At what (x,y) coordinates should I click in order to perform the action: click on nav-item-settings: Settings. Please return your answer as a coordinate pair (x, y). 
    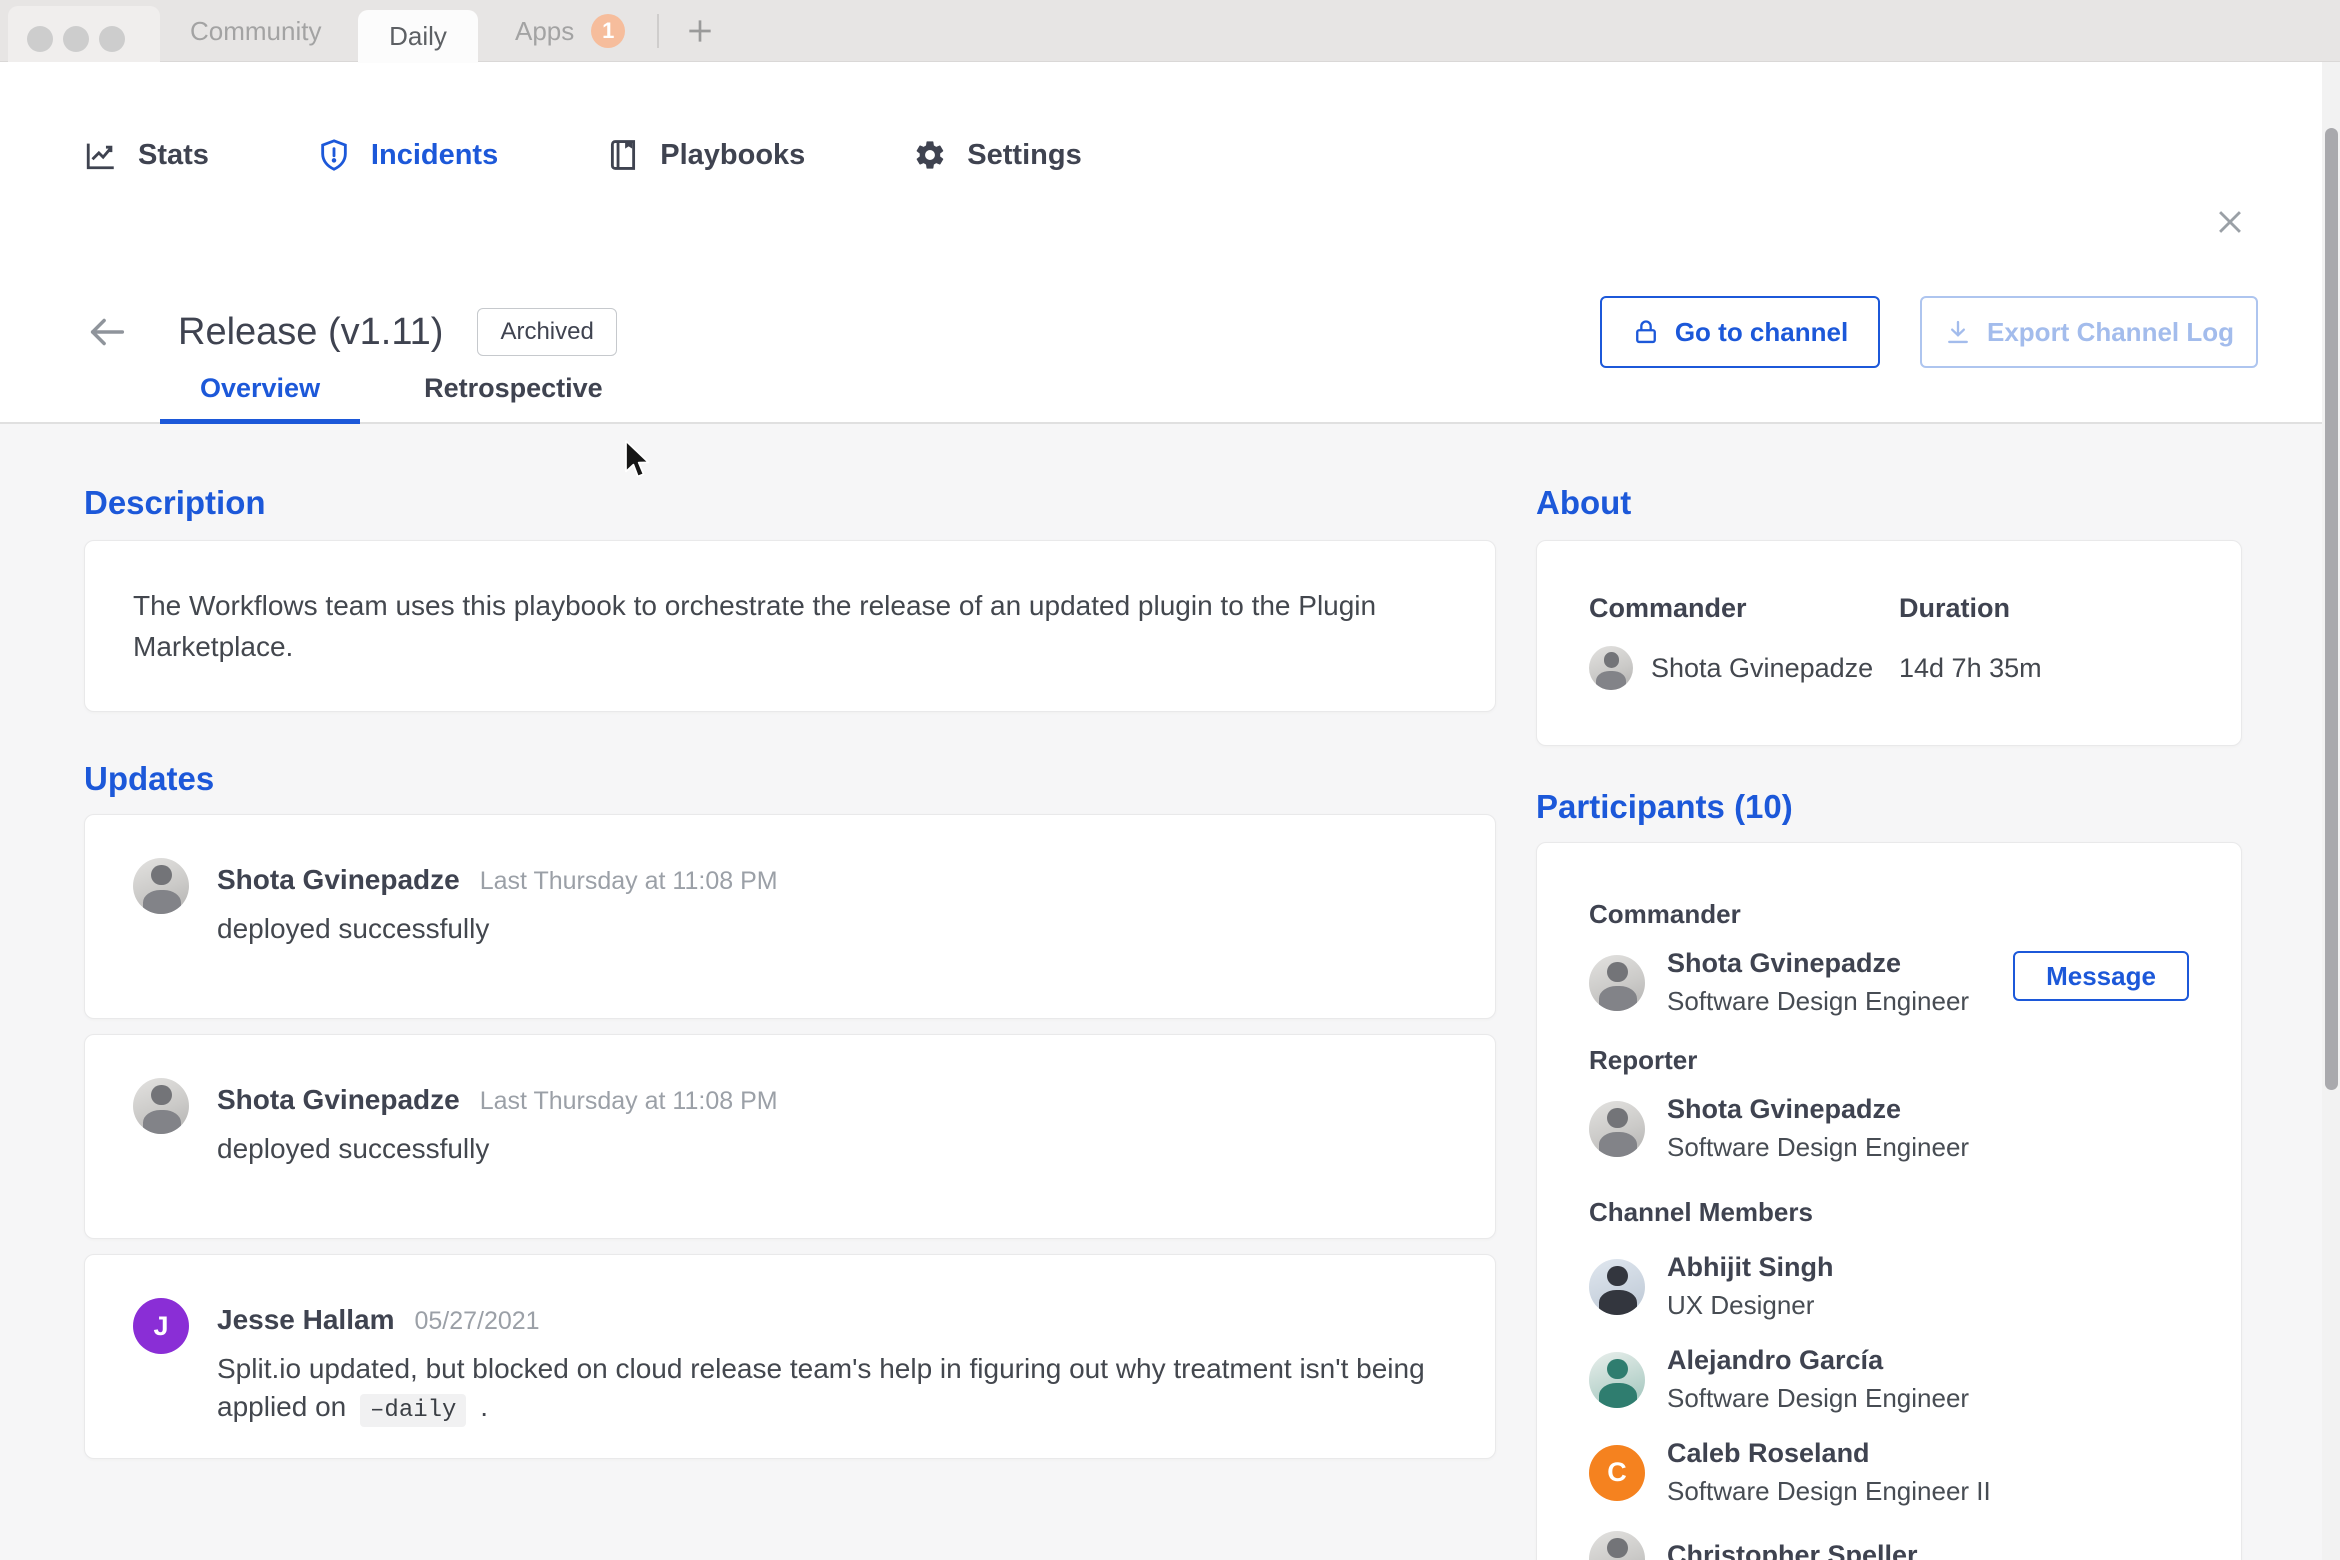
    Looking at the image, I should click on (997, 155).